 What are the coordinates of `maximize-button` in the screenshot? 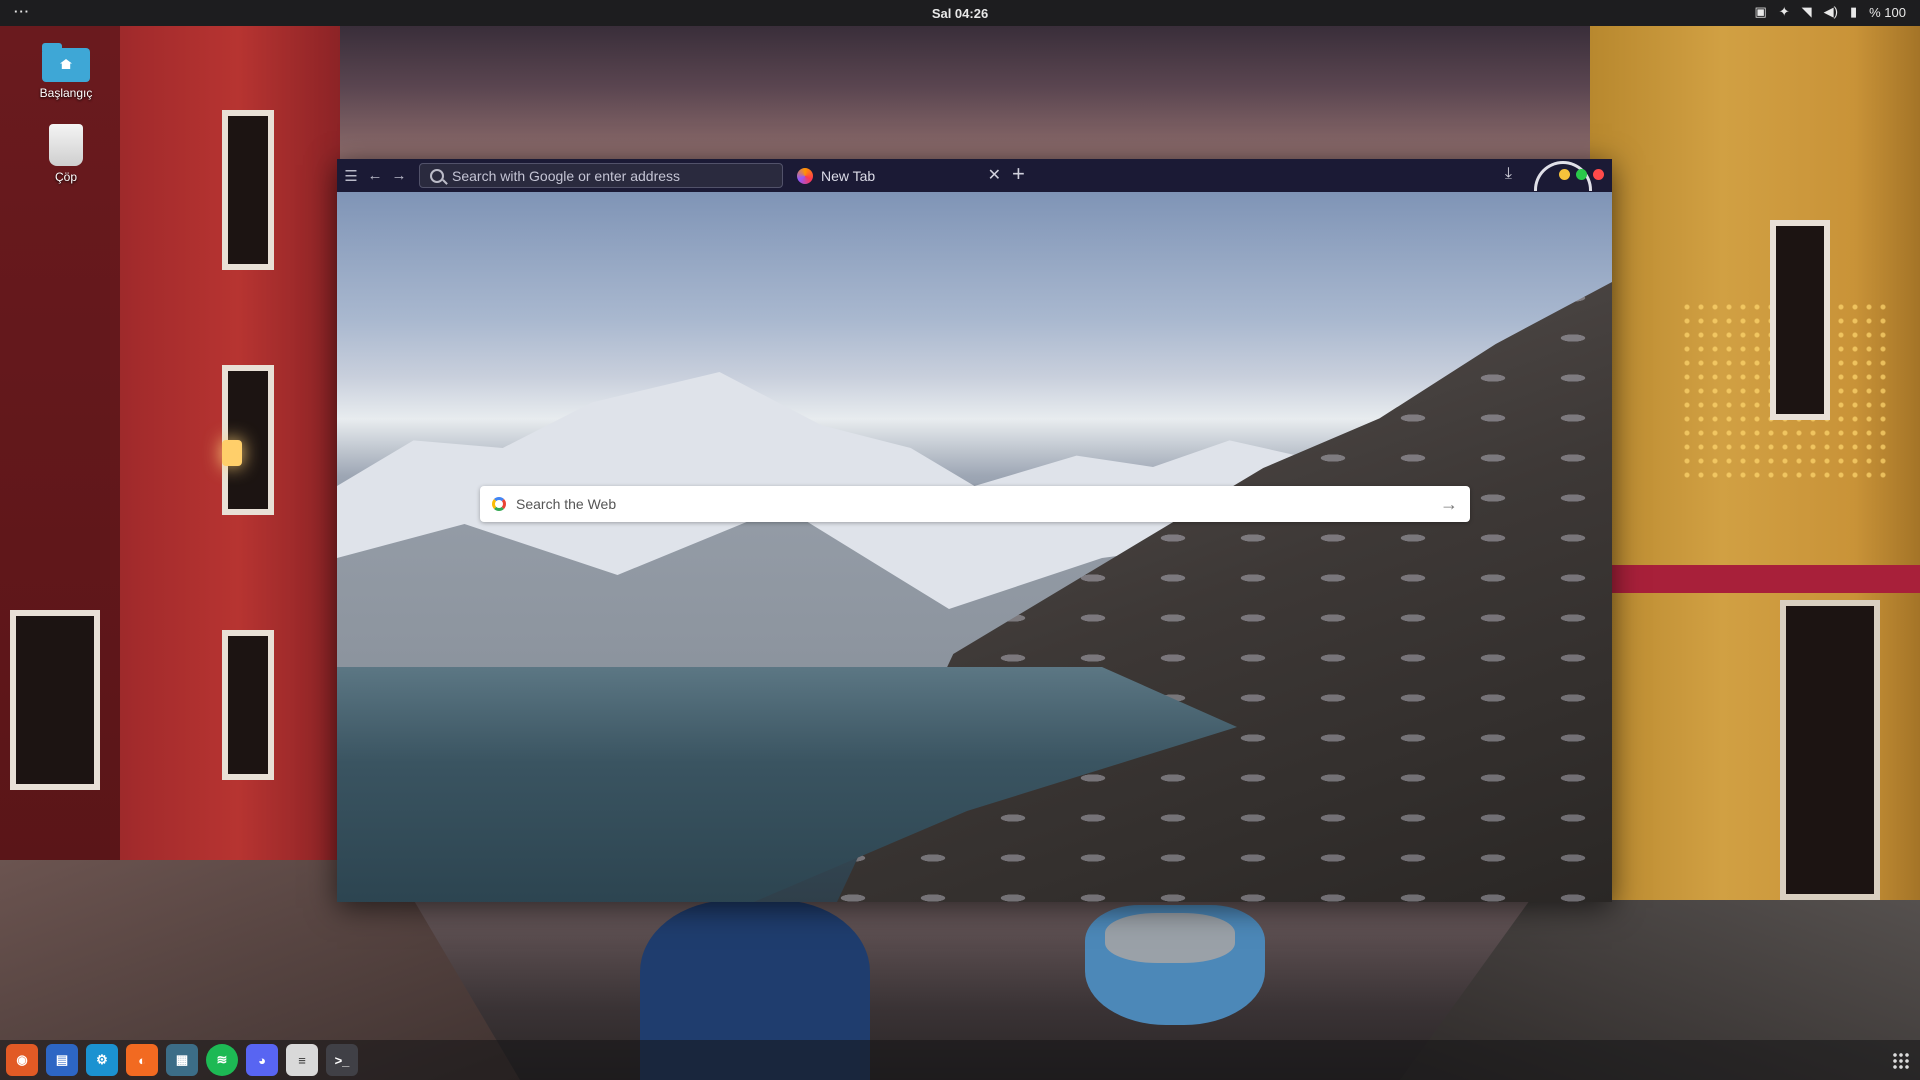 It's located at (1581, 174).